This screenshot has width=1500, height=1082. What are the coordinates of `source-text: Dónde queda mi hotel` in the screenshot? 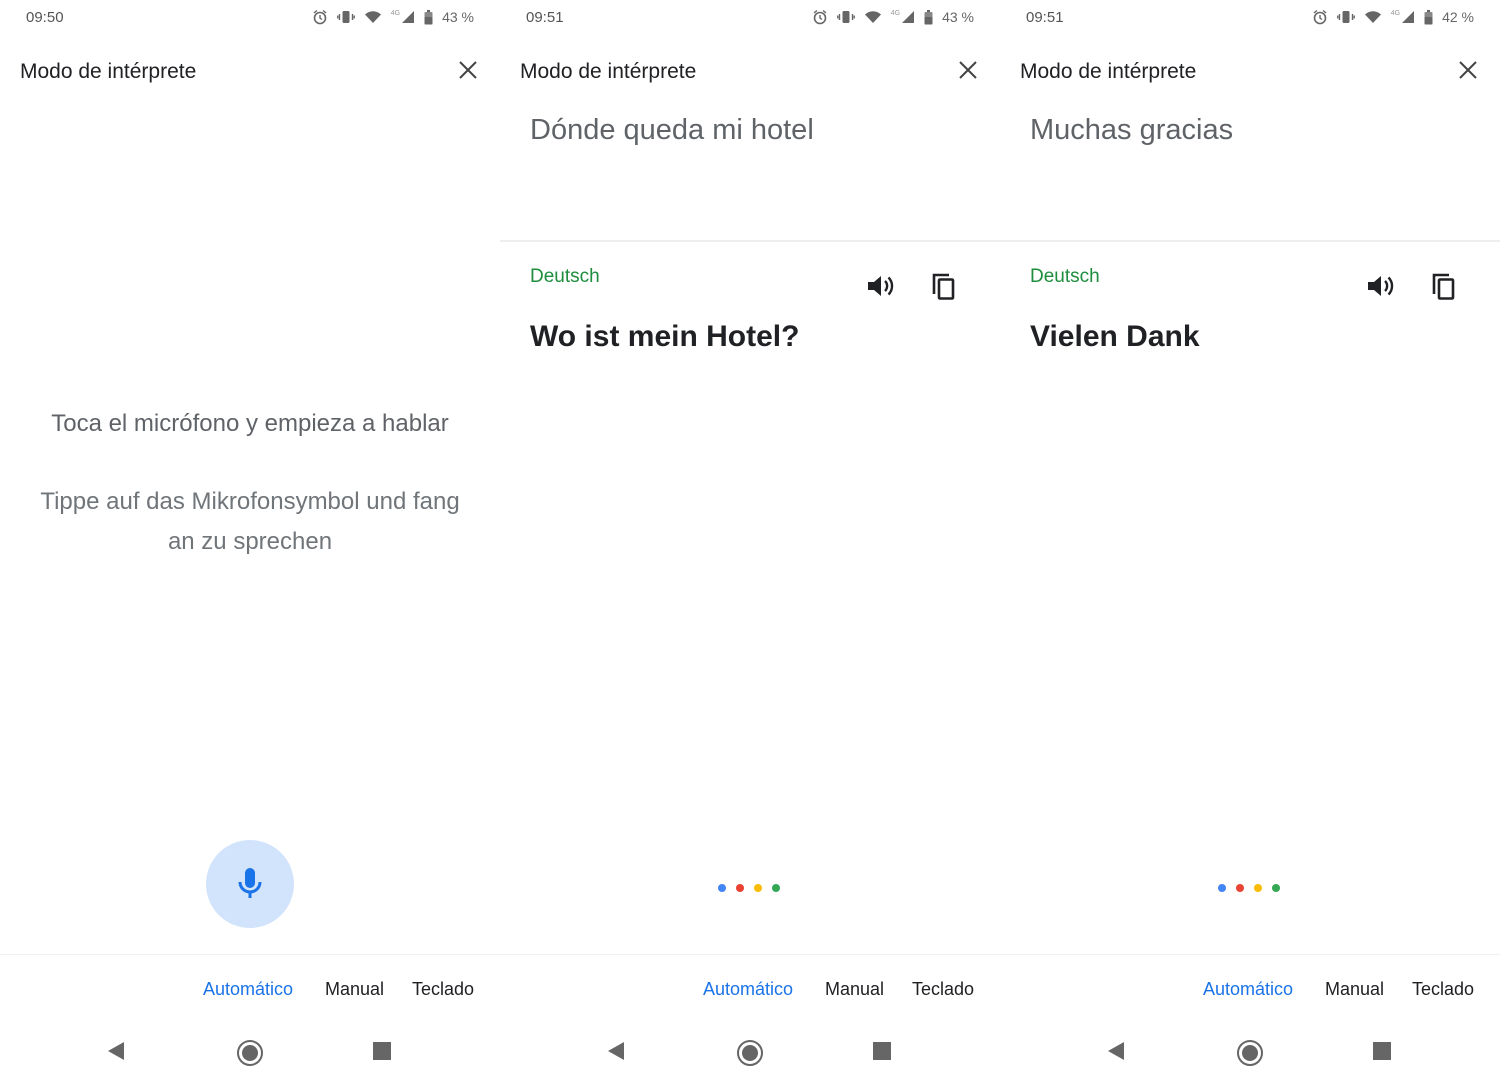 It's located at (672, 130).